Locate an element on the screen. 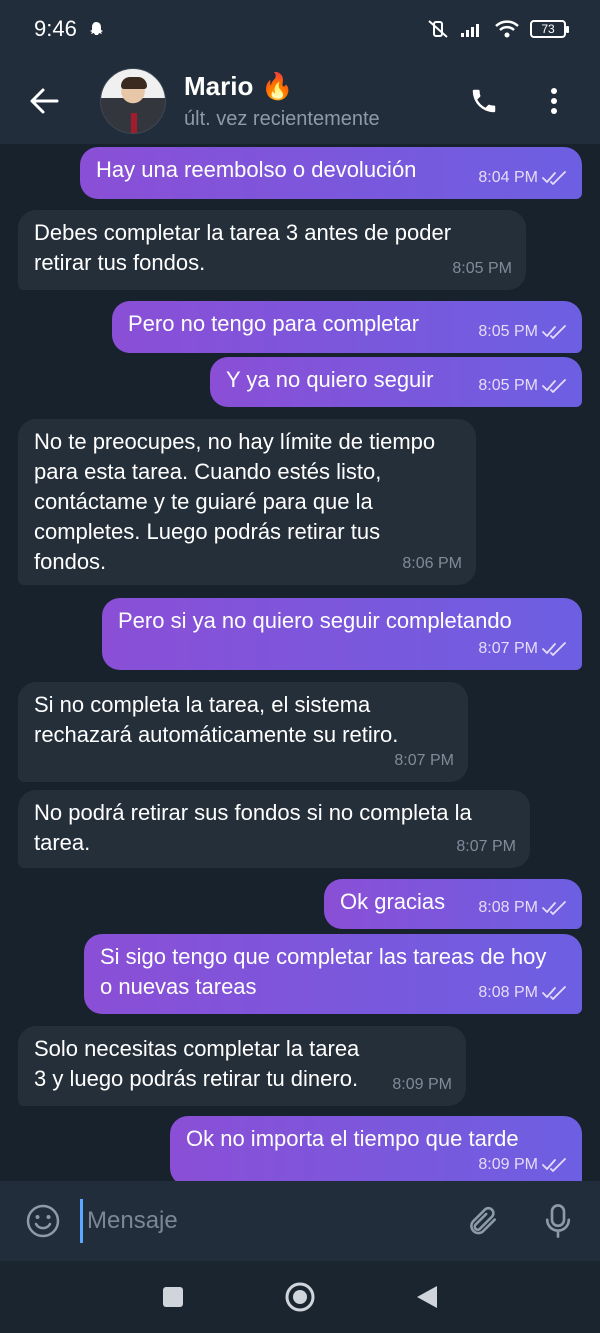  square-icon is located at coordinates (173, 1297).